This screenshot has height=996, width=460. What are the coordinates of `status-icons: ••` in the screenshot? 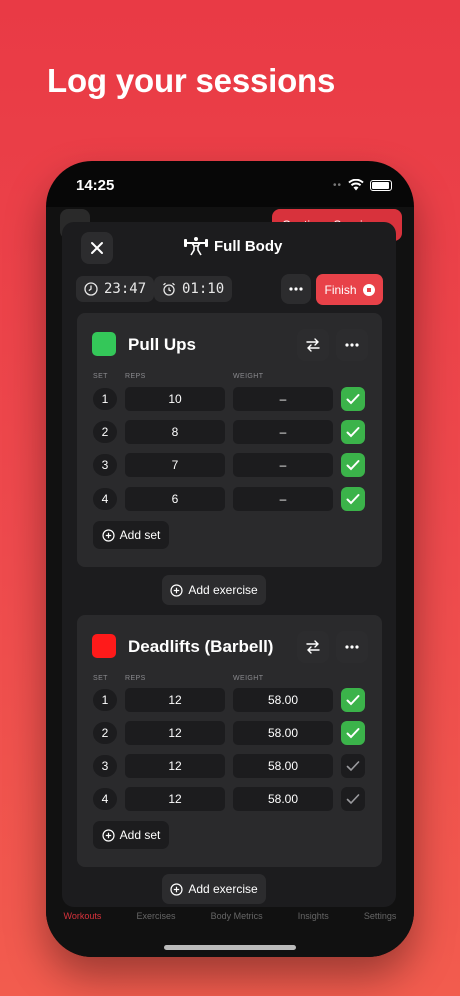 It's located at (362, 185).